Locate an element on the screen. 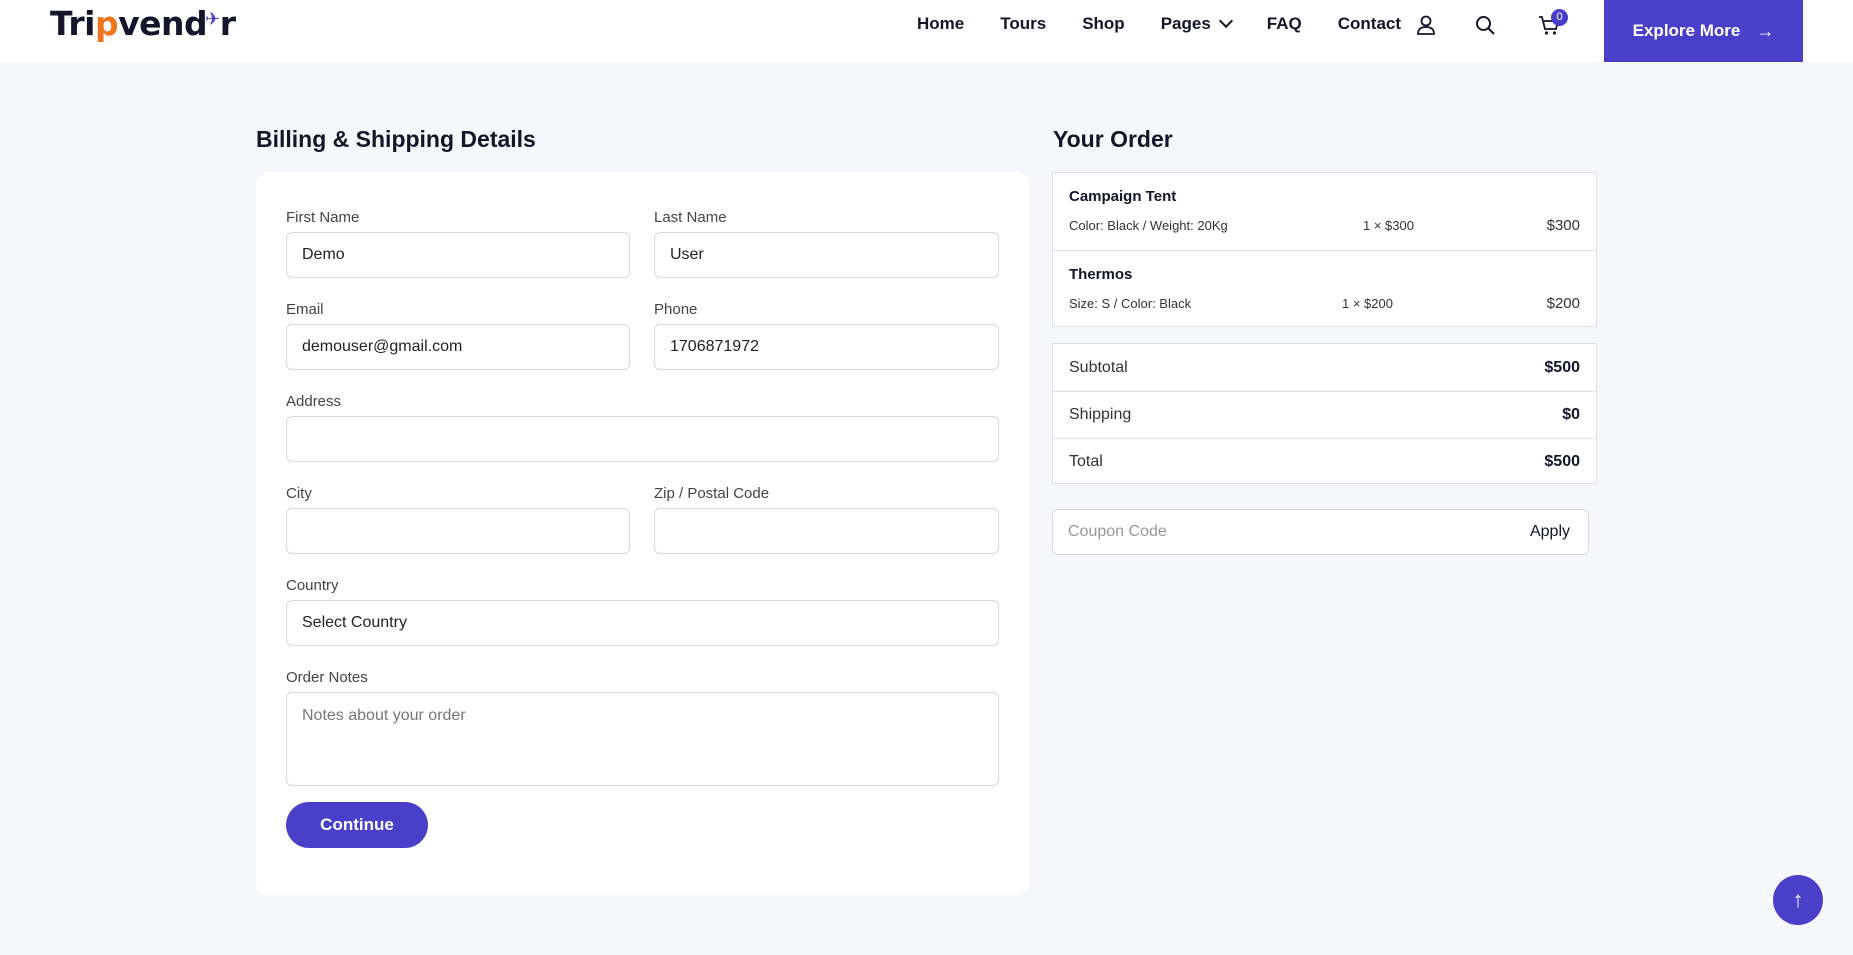 The height and width of the screenshot is (955, 1853). last-name-label: Last Name is located at coordinates (690, 217).